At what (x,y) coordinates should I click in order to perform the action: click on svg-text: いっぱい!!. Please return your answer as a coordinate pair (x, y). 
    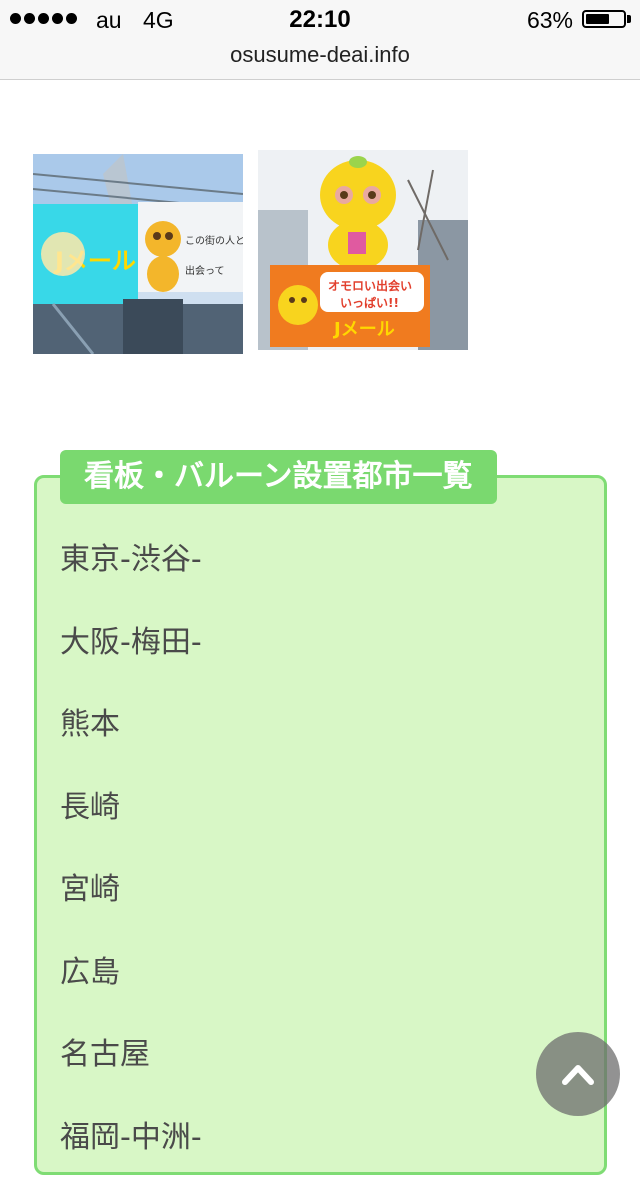
    Looking at the image, I should click on (369, 302).